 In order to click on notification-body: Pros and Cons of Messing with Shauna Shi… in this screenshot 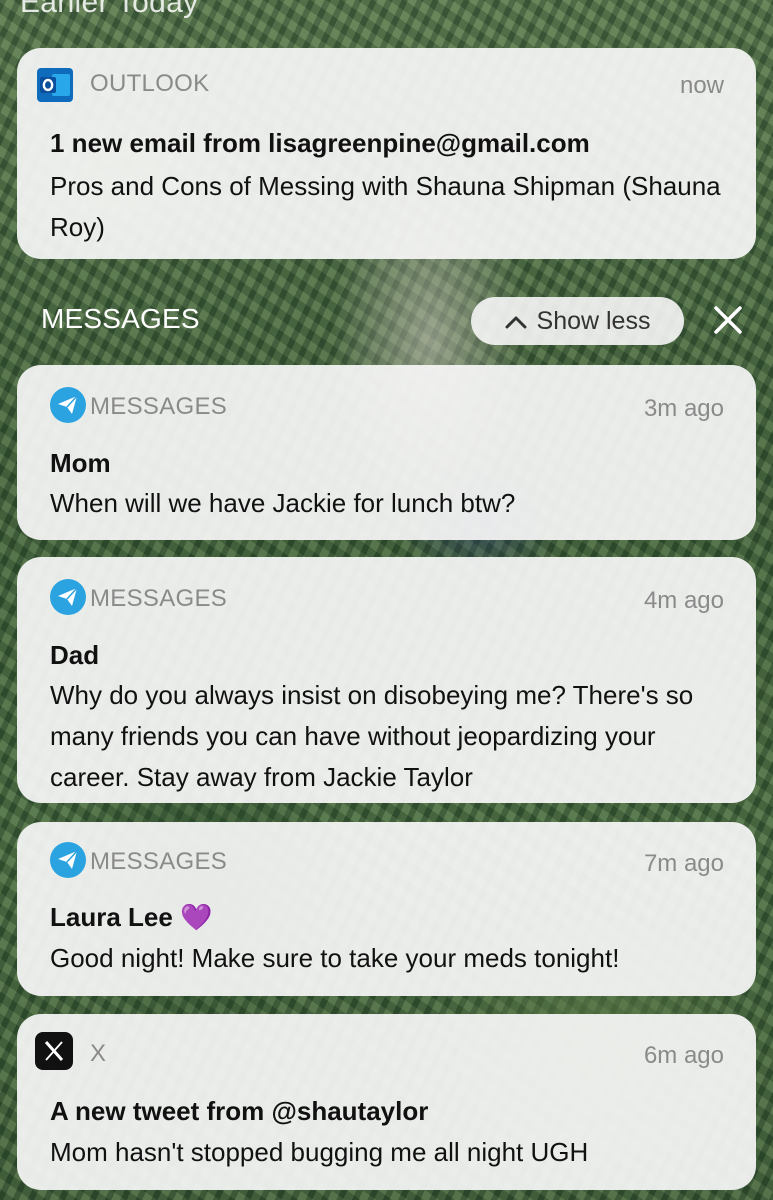, I will do `click(385, 206)`.